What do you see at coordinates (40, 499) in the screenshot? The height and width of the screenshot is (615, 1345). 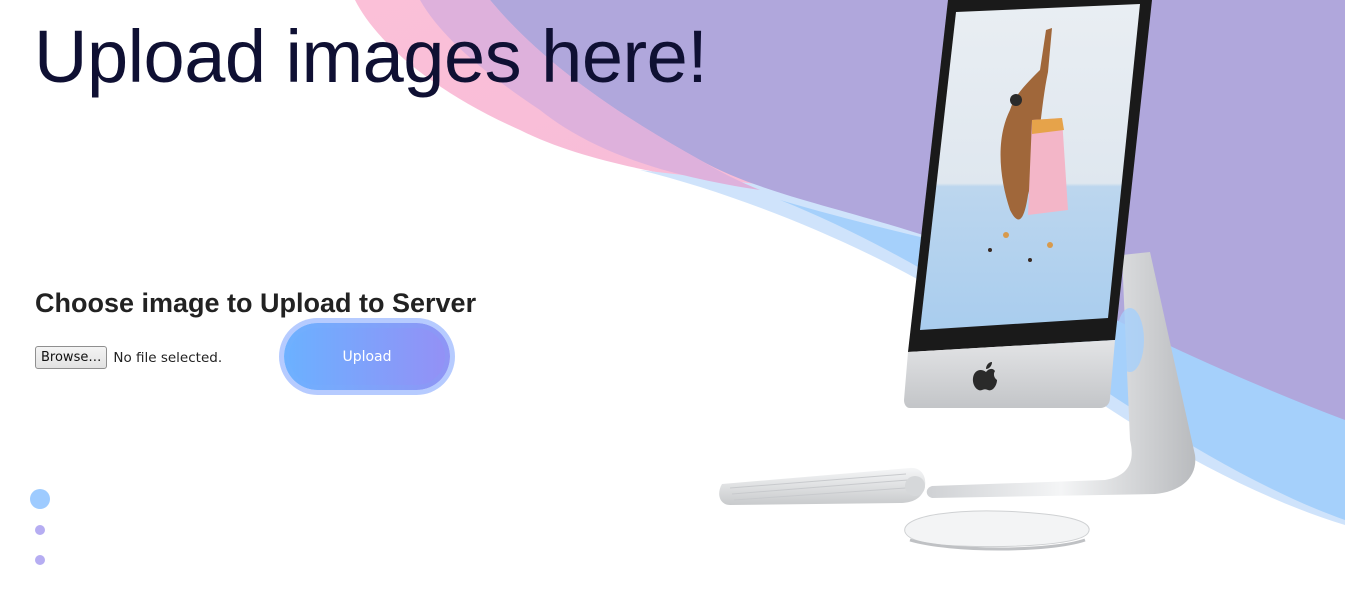 I see `carousel-dot-active` at bounding box center [40, 499].